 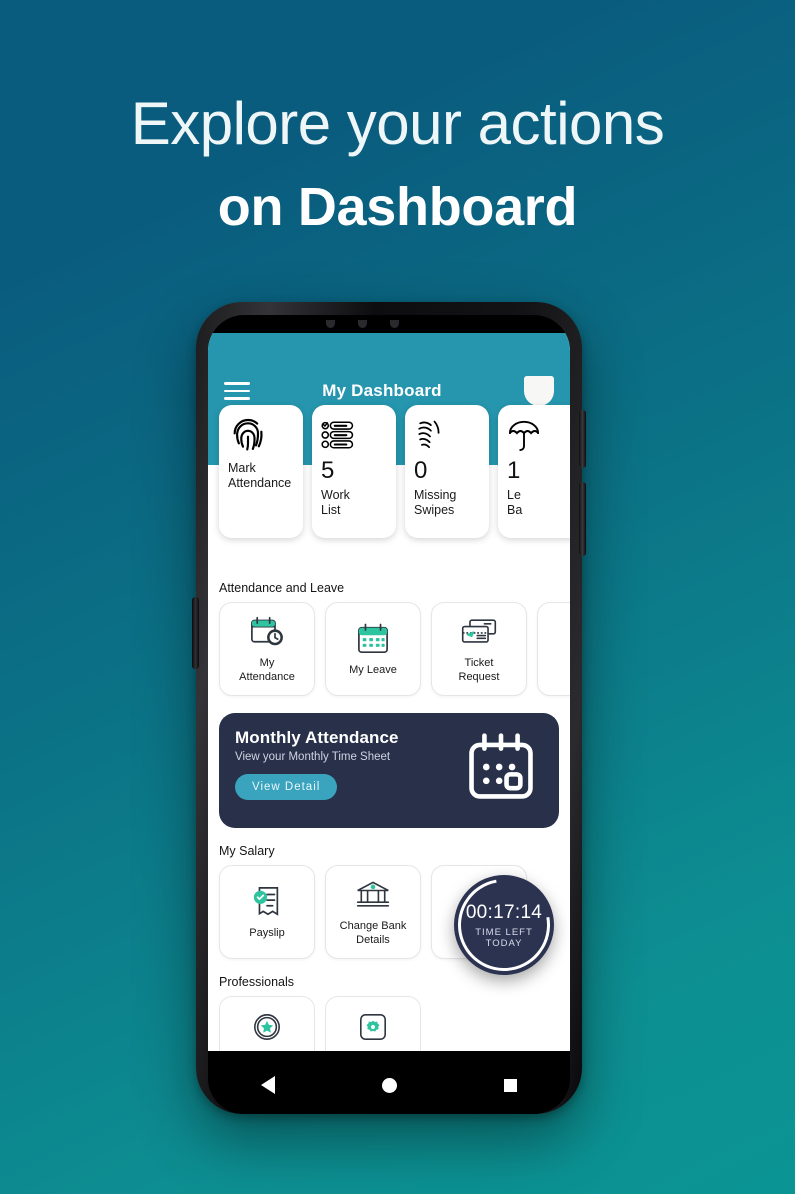 I want to click on banner-title: Monthly Attendance, so click(x=317, y=737).